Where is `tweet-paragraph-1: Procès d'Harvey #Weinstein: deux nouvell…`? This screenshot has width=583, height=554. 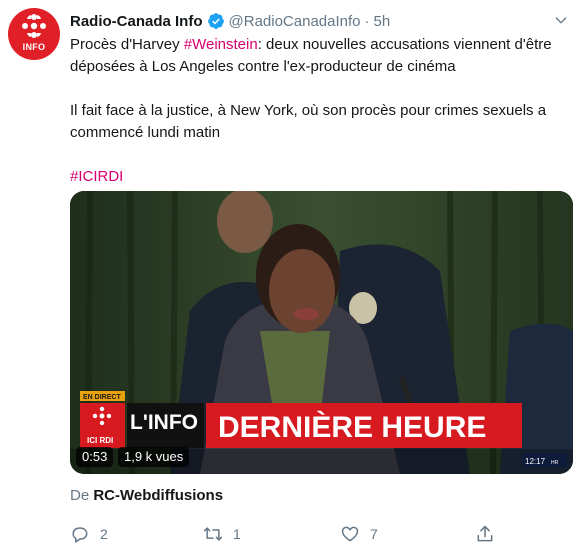
tweet-paragraph-1: Procès d'Harvey #Weinstein: deux nouvell… is located at coordinates (320, 56).